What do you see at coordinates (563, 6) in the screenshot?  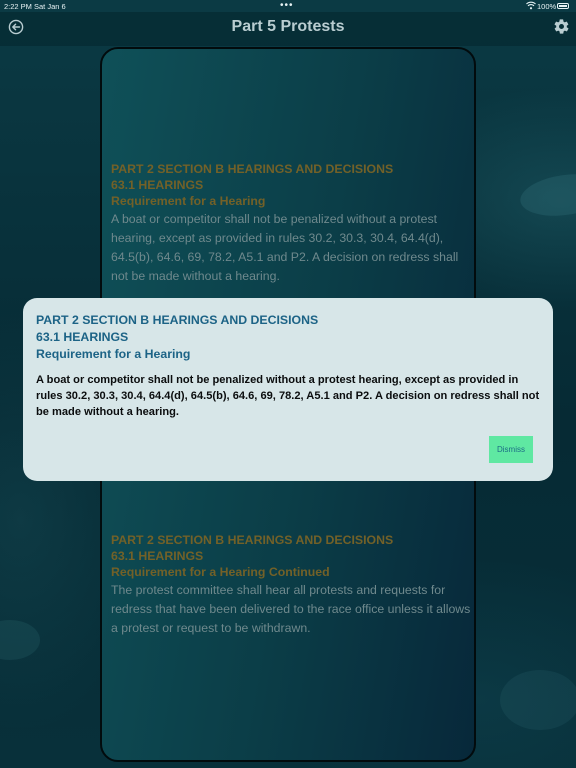 I see `battery-icon` at bounding box center [563, 6].